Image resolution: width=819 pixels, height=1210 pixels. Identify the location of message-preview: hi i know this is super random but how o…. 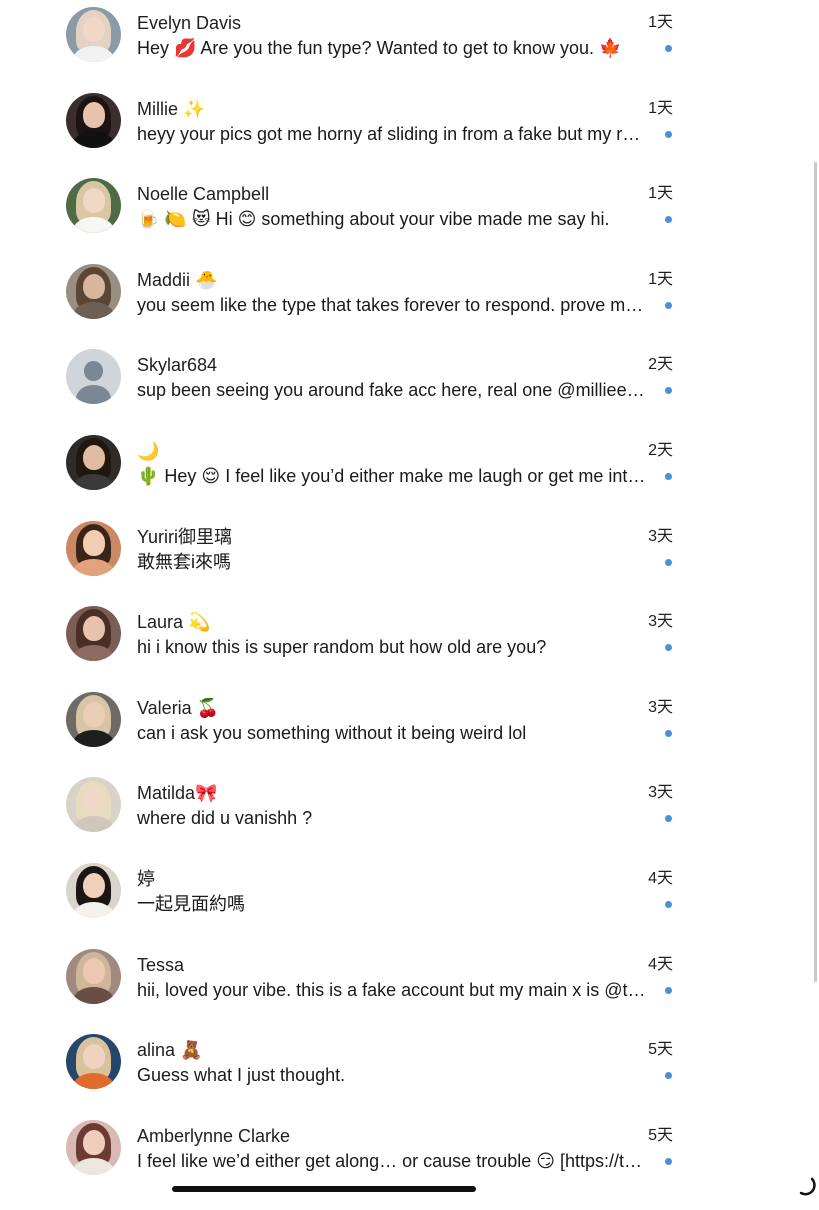
(342, 647).